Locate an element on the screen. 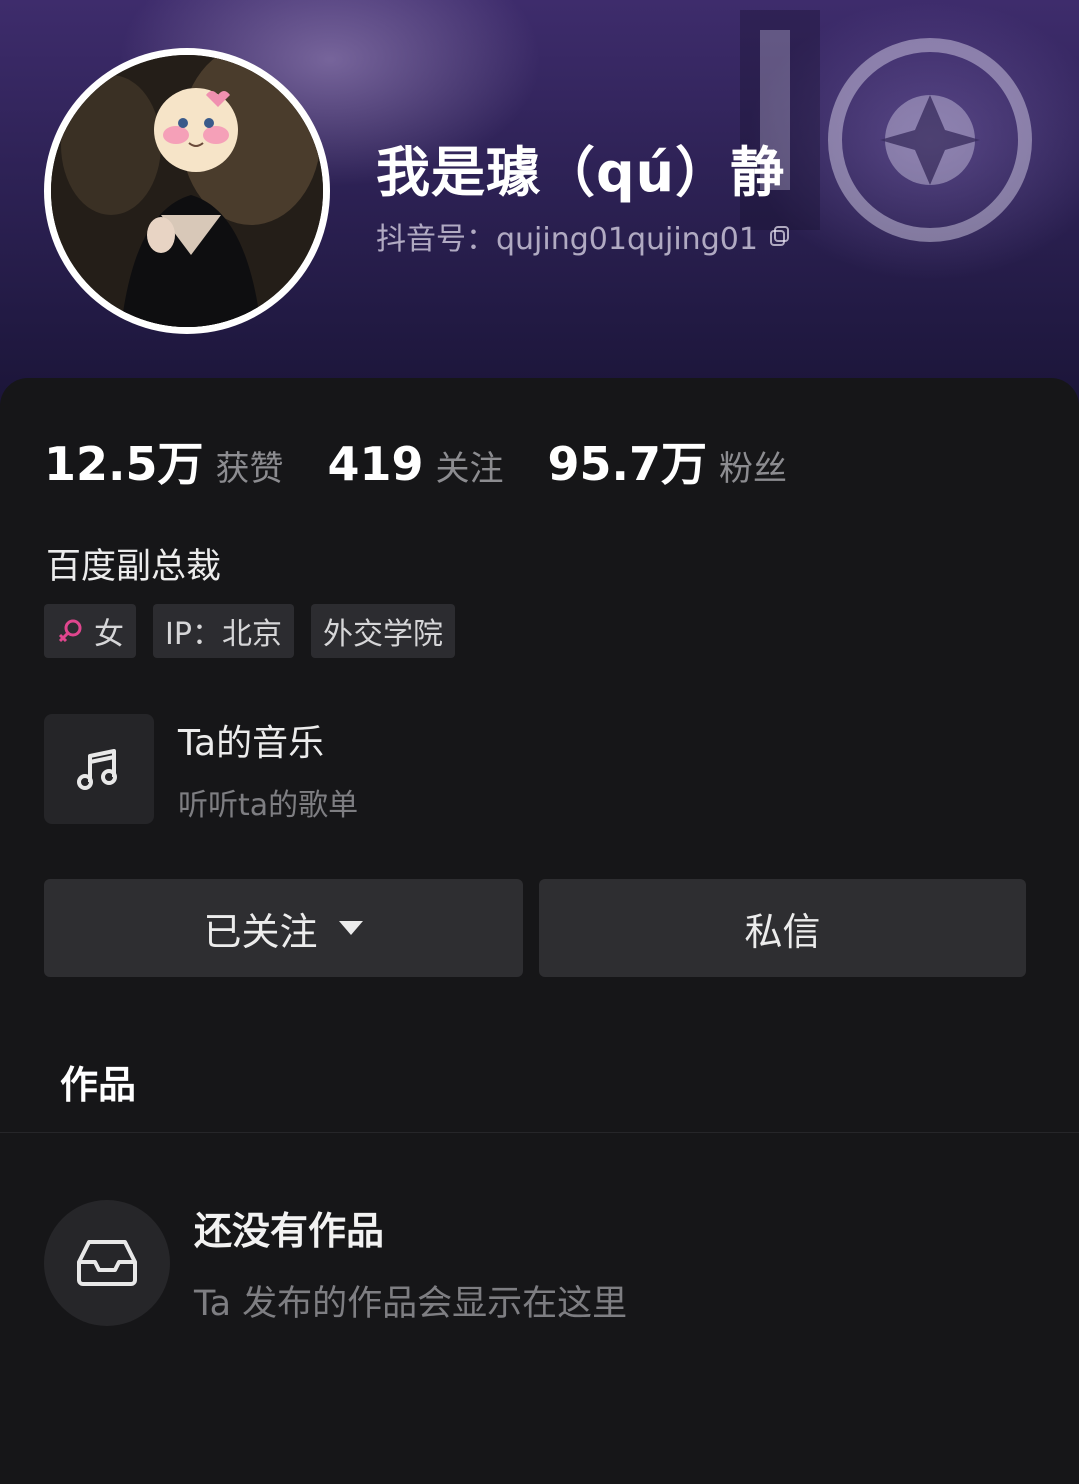 The height and width of the screenshot is (1484, 1079). empty-icon-circle is located at coordinates (107, 1263).